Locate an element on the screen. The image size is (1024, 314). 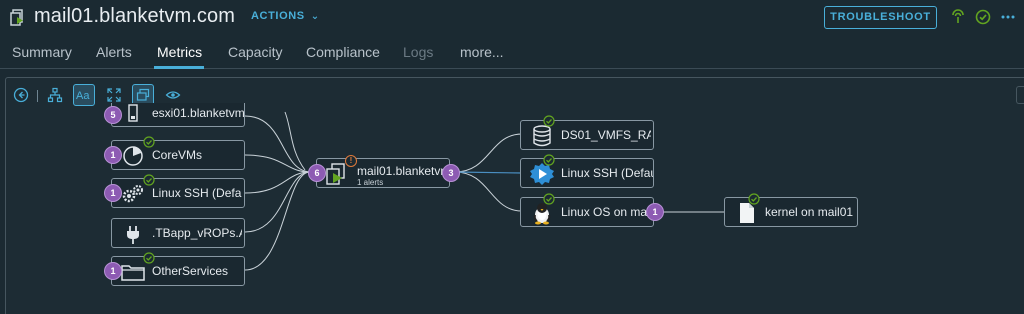
plug-icon is located at coordinates (133, 235).